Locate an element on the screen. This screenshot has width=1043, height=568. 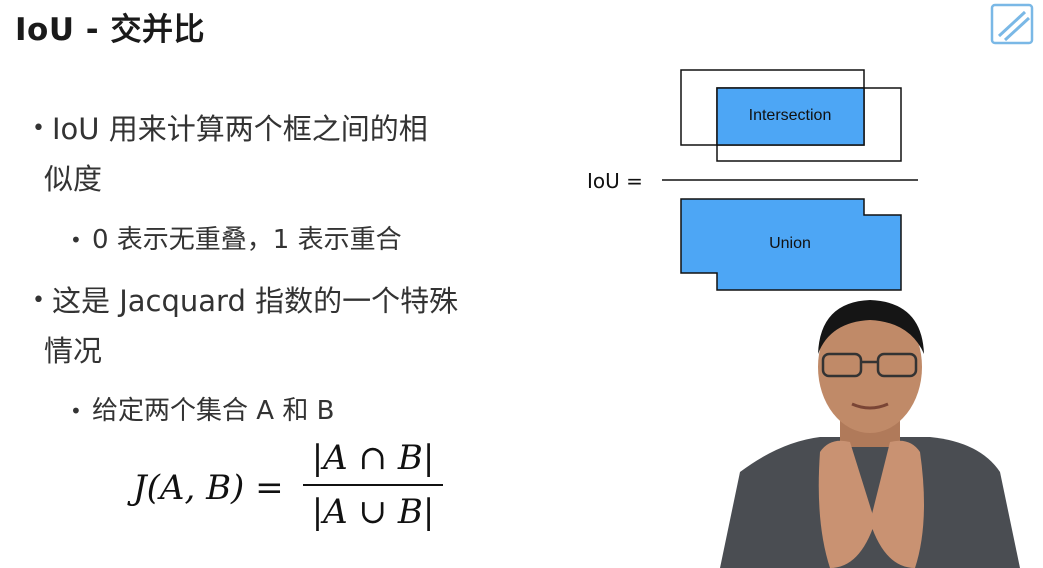
union-label: Union is located at coordinates (790, 243).